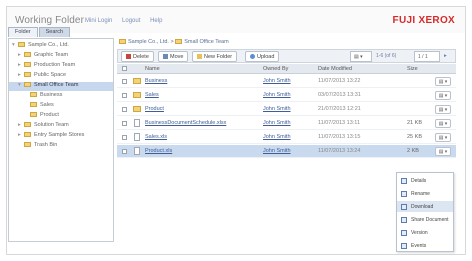 Image resolution: width=472 pixels, height=261 pixels. I want to click on delete-button: Delete, so click(137, 56).